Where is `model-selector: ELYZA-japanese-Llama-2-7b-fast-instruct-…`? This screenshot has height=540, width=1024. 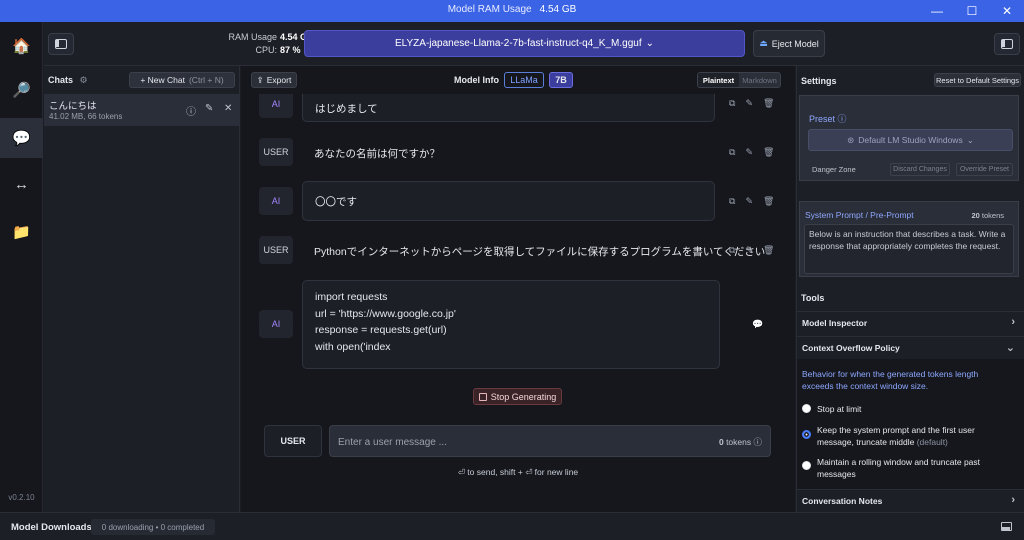
model-selector: ELYZA-japanese-Llama-2-7b-fast-instruct-… is located at coordinates (524, 43).